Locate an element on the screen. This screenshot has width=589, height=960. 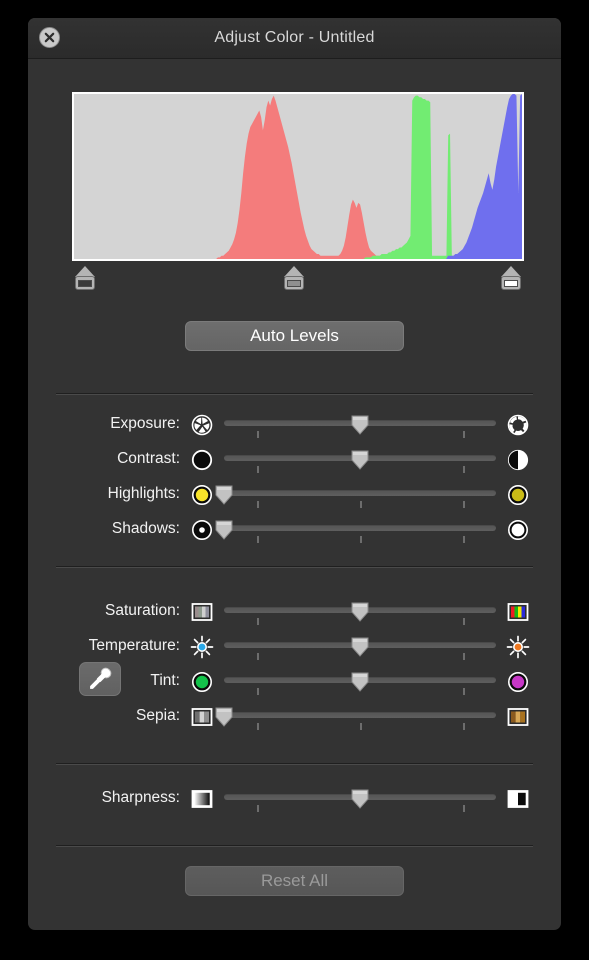
exposure-label: Exposure: is located at coordinates (145, 423).